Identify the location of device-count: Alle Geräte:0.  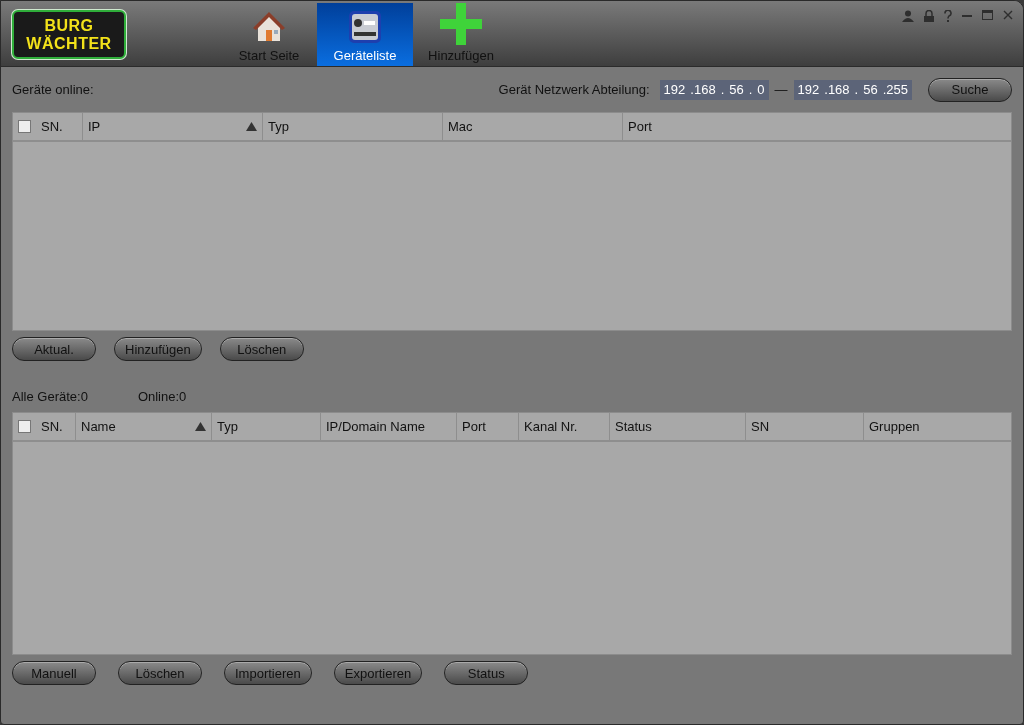
(50, 396).